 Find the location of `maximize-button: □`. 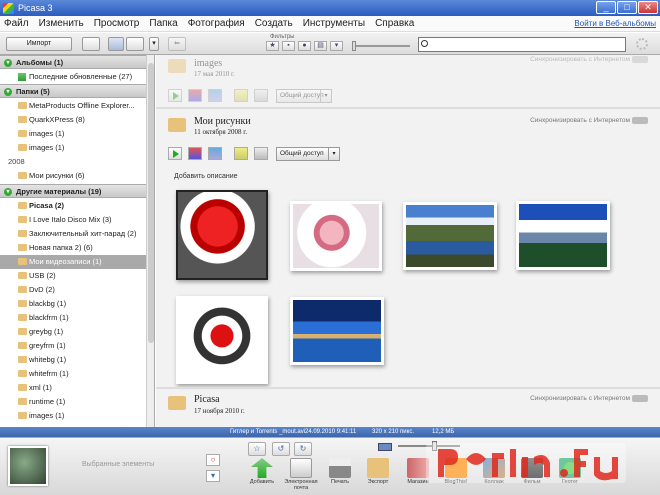

maximize-button: □ is located at coordinates (627, 7).